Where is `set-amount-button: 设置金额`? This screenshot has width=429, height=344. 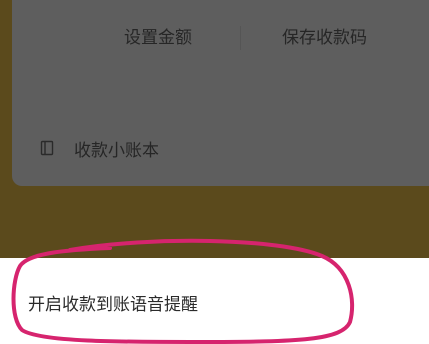 set-amount-button: 设置金额 is located at coordinates (158, 38).